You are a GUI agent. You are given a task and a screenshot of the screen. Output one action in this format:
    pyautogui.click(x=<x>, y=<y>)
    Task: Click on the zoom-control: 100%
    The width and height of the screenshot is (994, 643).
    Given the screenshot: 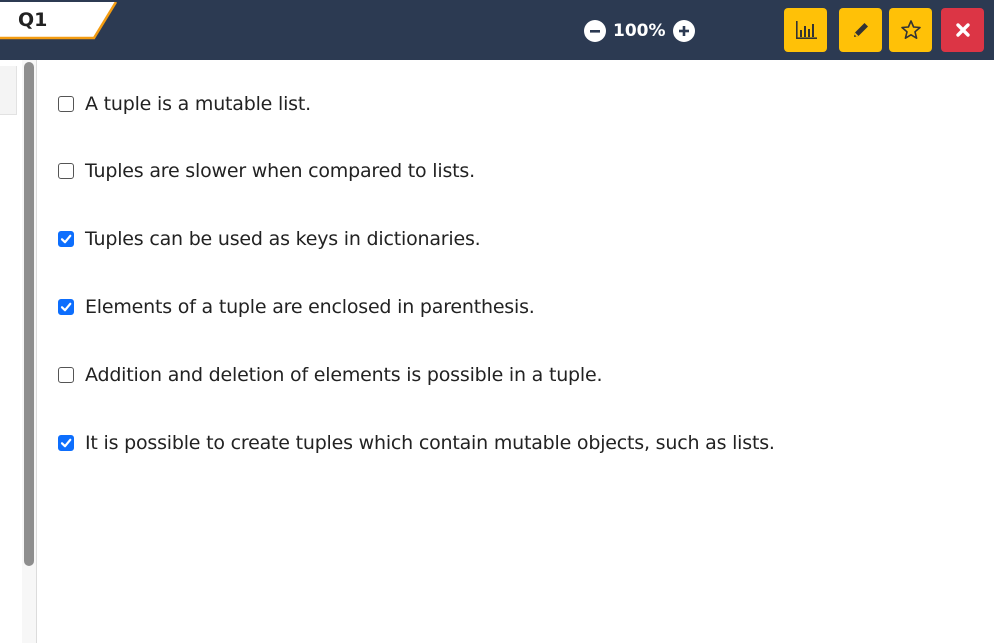 What is the action you would take?
    pyautogui.click(x=639, y=31)
    